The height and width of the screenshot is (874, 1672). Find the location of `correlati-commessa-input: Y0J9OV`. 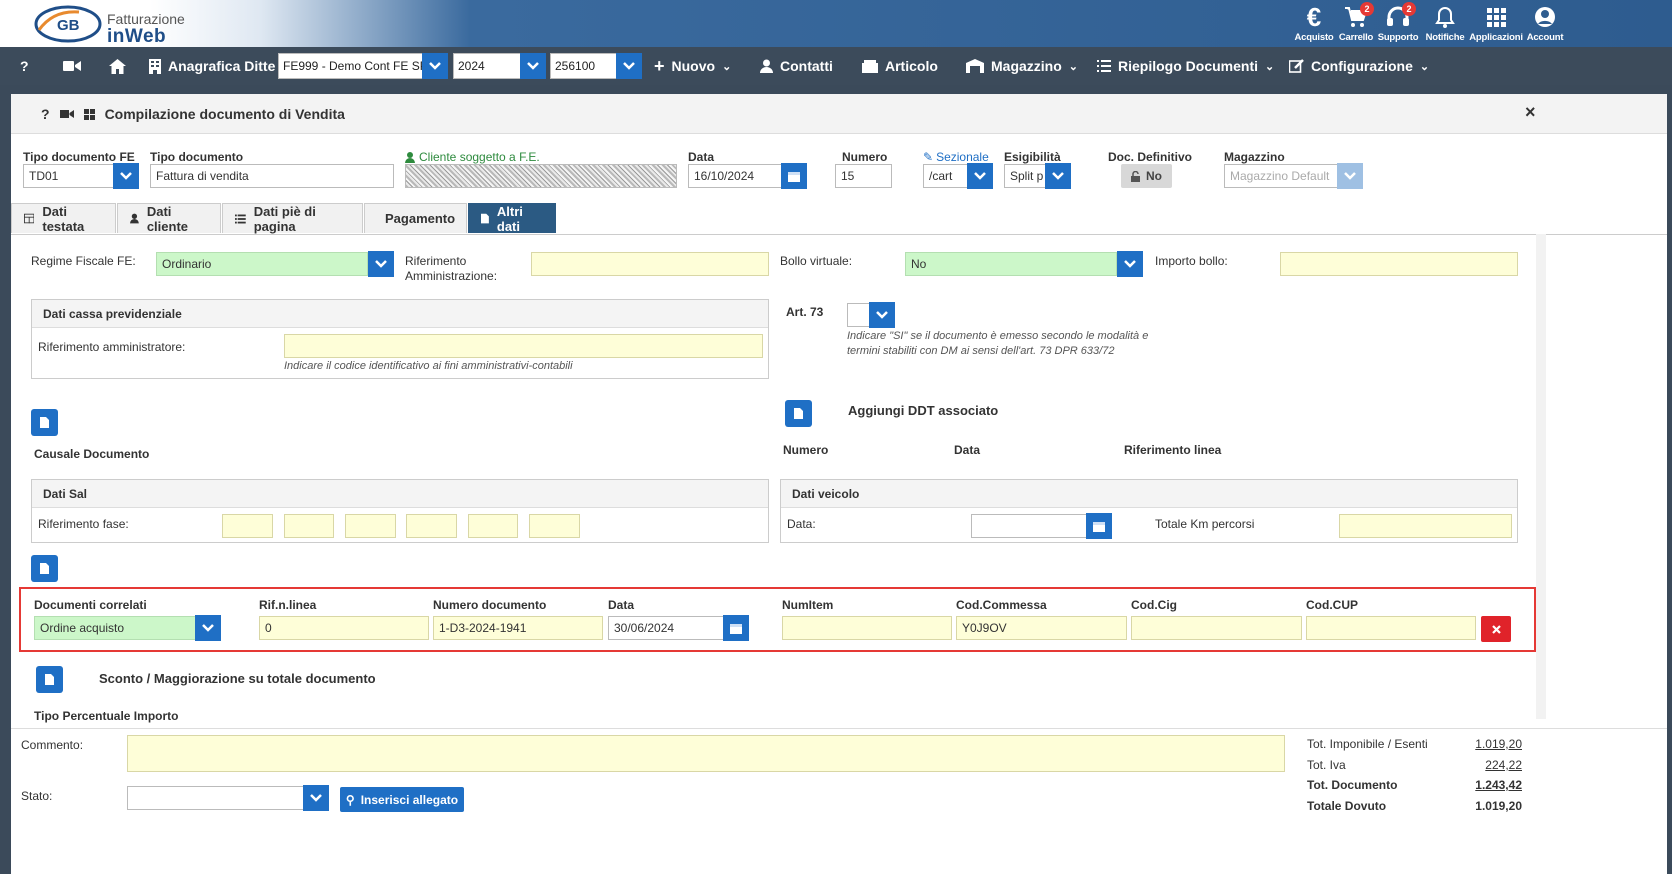

correlati-commessa-input: Y0J9OV is located at coordinates (1041, 628).